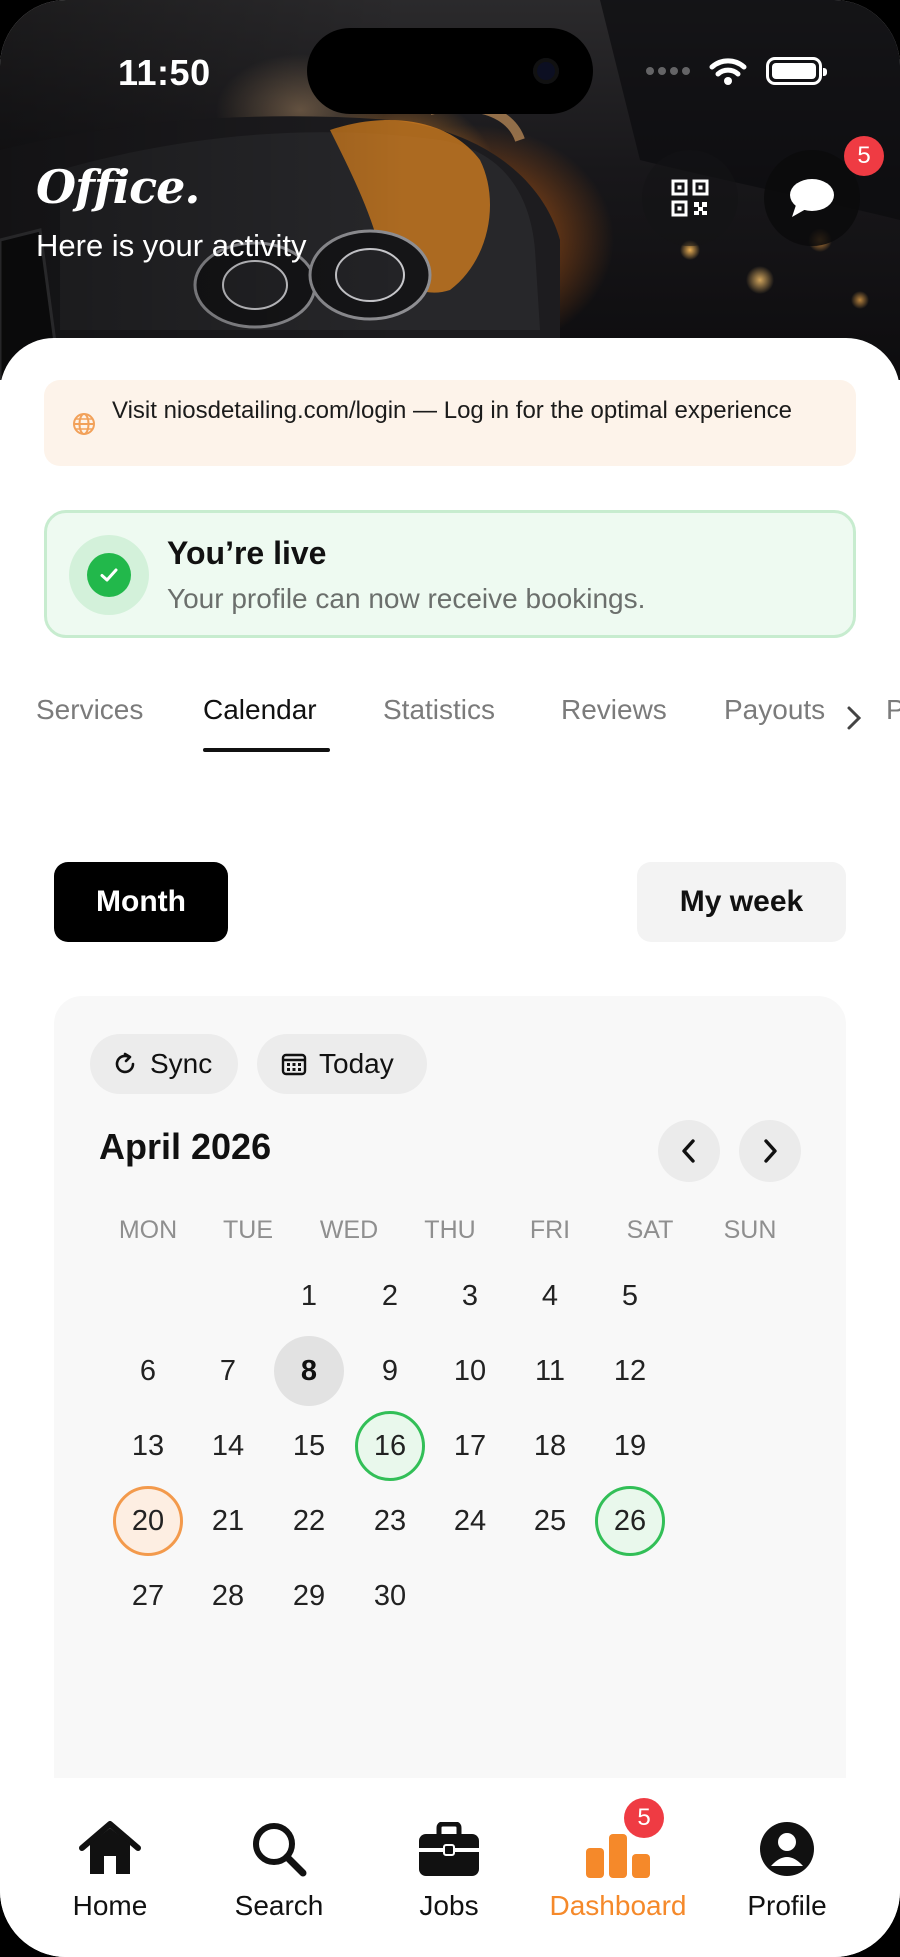 This screenshot has width=900, height=1957. I want to click on messages-badge: 5, so click(864, 156).